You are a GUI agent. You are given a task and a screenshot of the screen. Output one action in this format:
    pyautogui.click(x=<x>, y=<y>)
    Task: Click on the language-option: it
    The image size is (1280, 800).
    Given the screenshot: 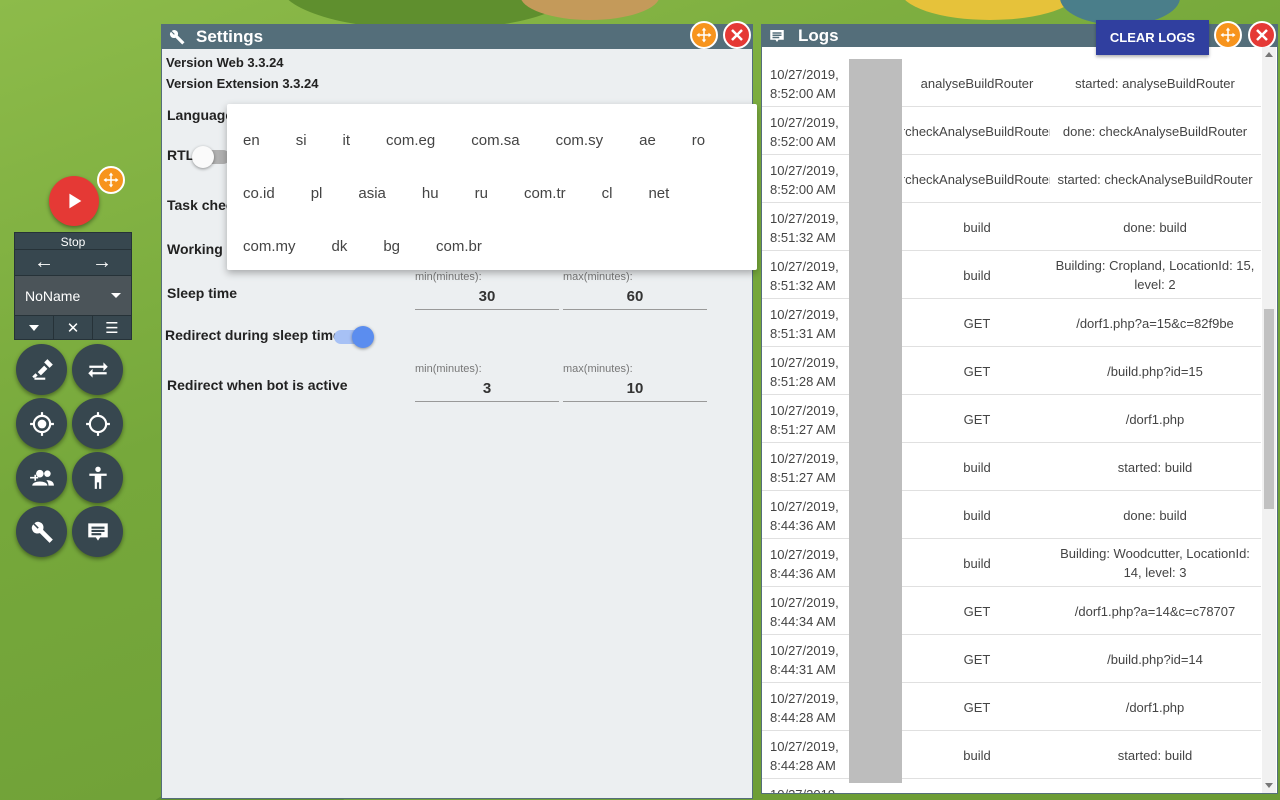 What is the action you would take?
    pyautogui.click(x=345, y=150)
    